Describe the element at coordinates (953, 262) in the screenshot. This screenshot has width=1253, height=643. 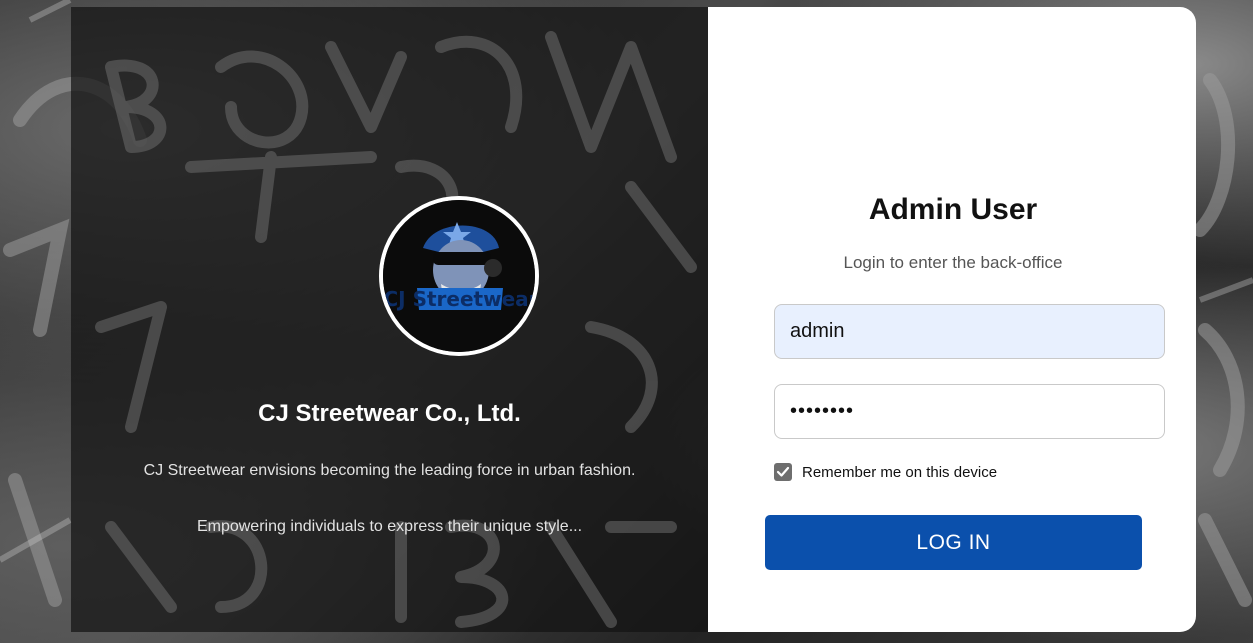
I see `login-subtitle: Login to enter the back-office` at that location.